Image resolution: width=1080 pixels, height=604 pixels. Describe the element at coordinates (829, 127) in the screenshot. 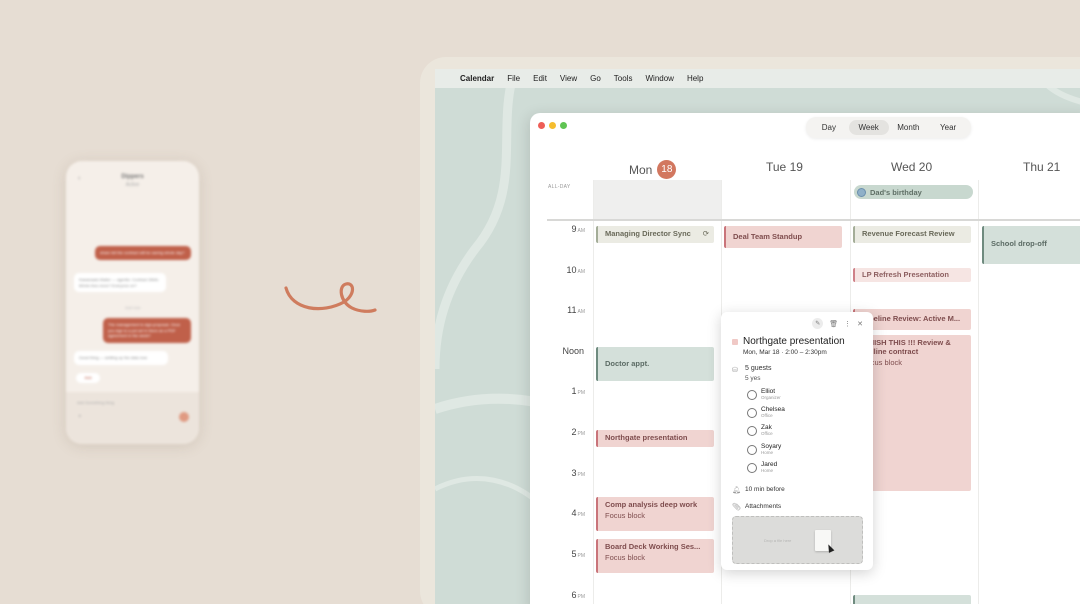

I see `view-day-button: Day` at that location.